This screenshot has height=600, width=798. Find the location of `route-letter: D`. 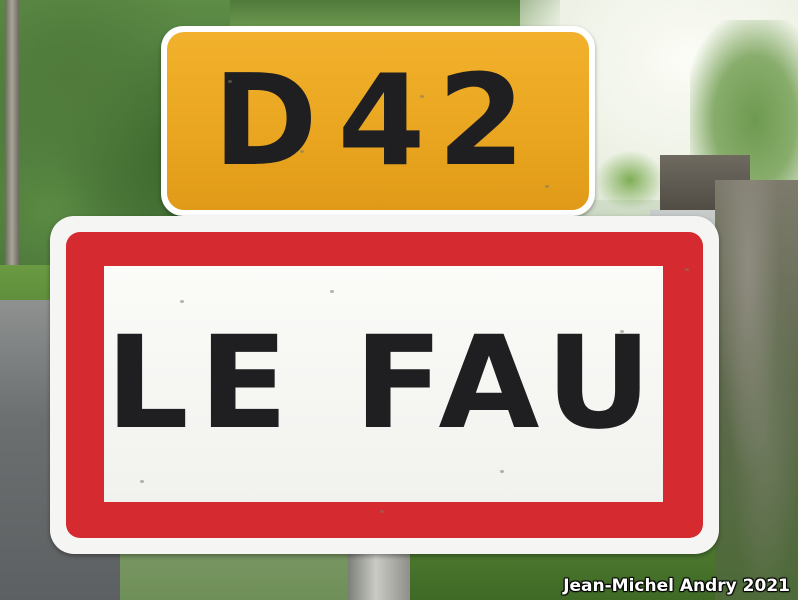

route-letter: D is located at coordinates (265, 120).